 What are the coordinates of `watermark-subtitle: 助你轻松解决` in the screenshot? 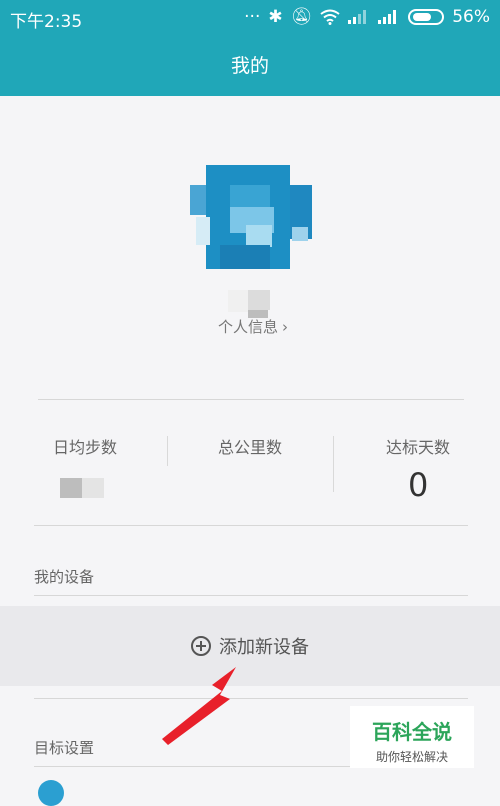 It's located at (411, 757).